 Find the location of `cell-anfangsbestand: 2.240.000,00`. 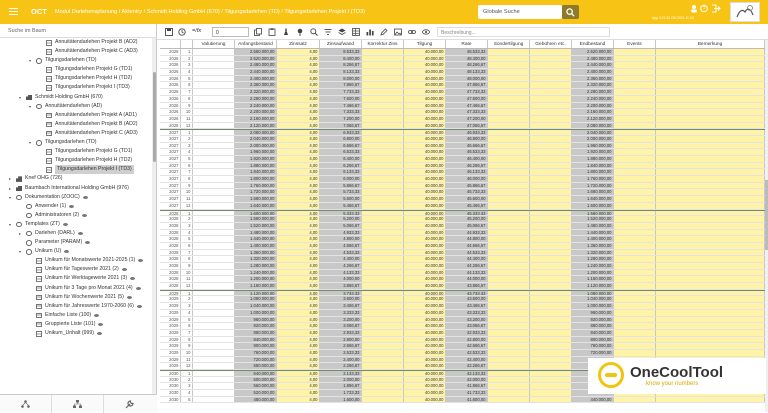

cell-anfangsbestand: 2.240.000,00 is located at coordinates (256, 105).